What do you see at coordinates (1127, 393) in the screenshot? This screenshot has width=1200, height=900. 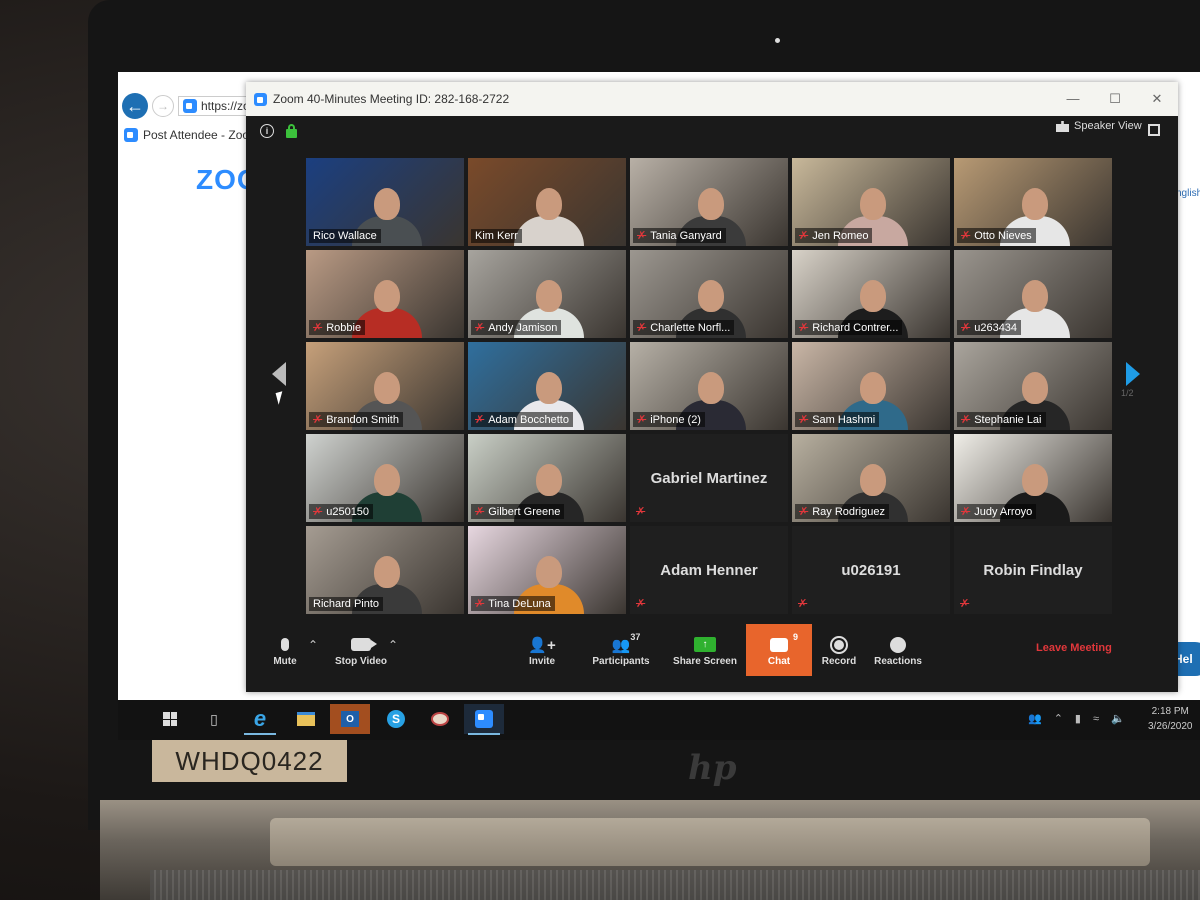 I see `page-indicator: 1/2` at bounding box center [1127, 393].